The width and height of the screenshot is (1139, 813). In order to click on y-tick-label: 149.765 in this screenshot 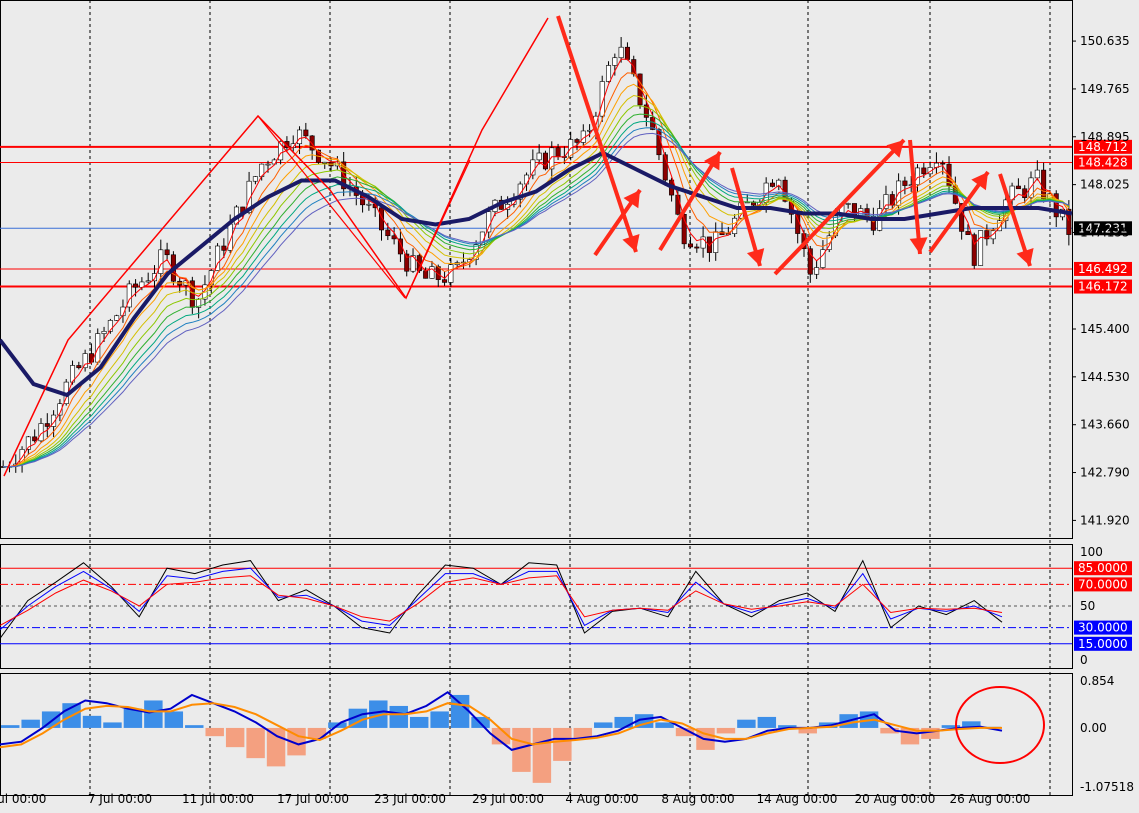, I will do `click(1105, 89)`.